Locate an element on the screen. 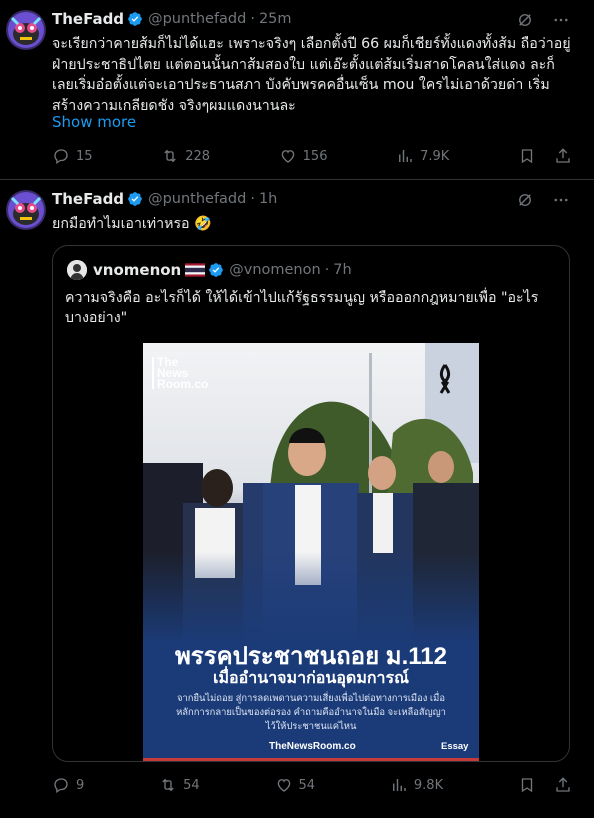 The height and width of the screenshot is (818, 594). views-count: 9.8K is located at coordinates (428, 785).